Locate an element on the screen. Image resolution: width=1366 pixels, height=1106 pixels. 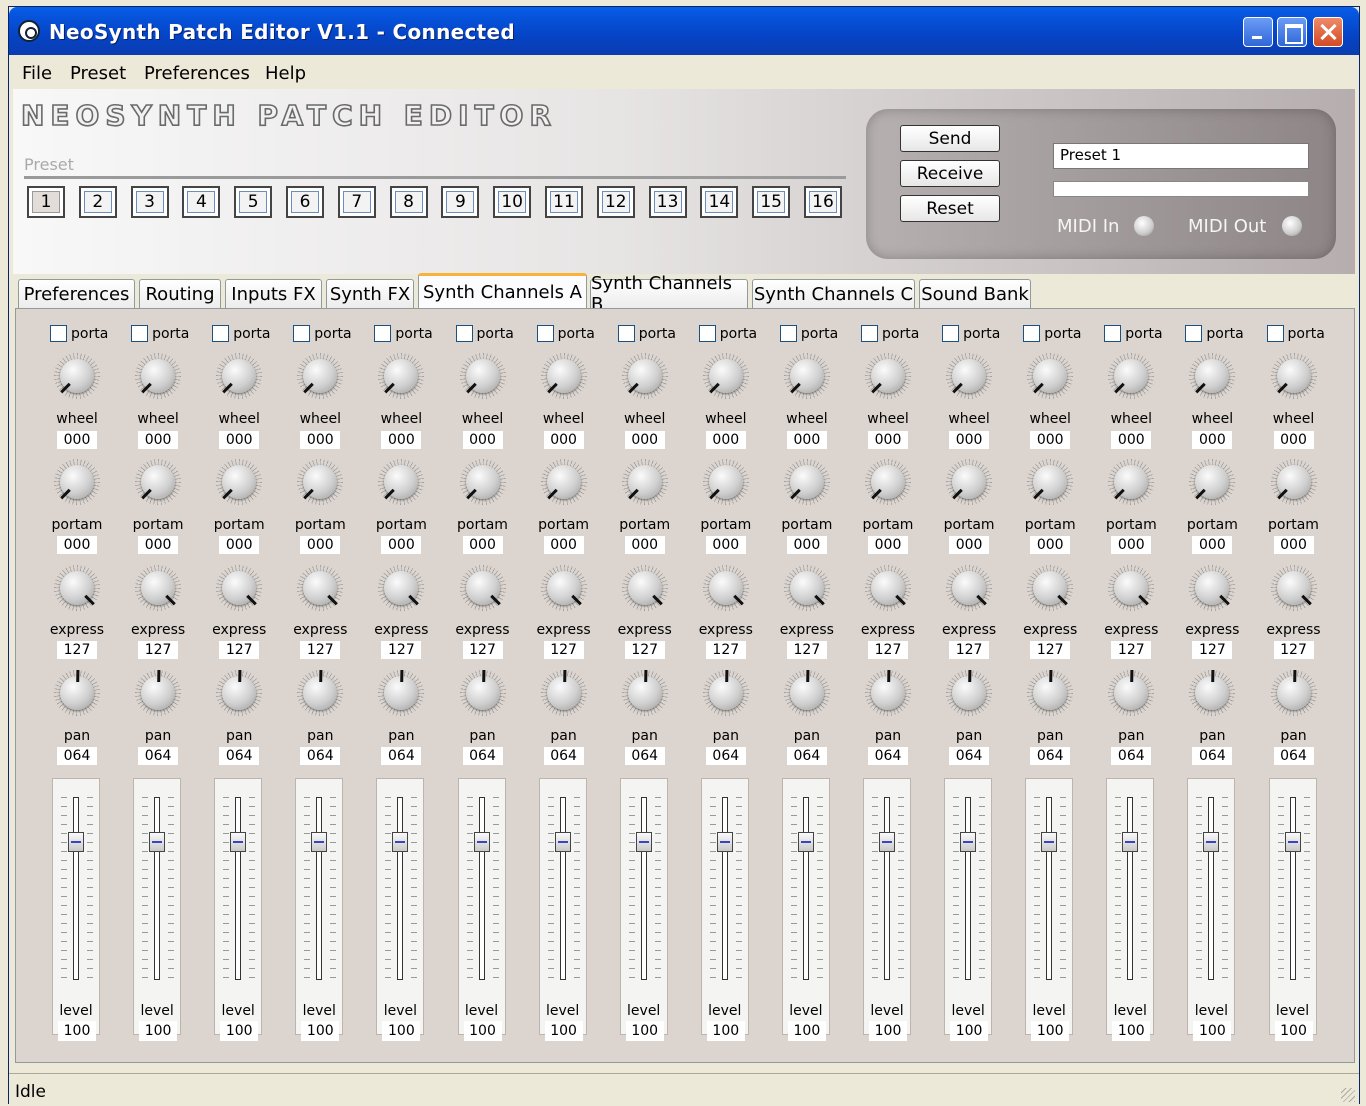
reset-button: Reset is located at coordinates (950, 208).